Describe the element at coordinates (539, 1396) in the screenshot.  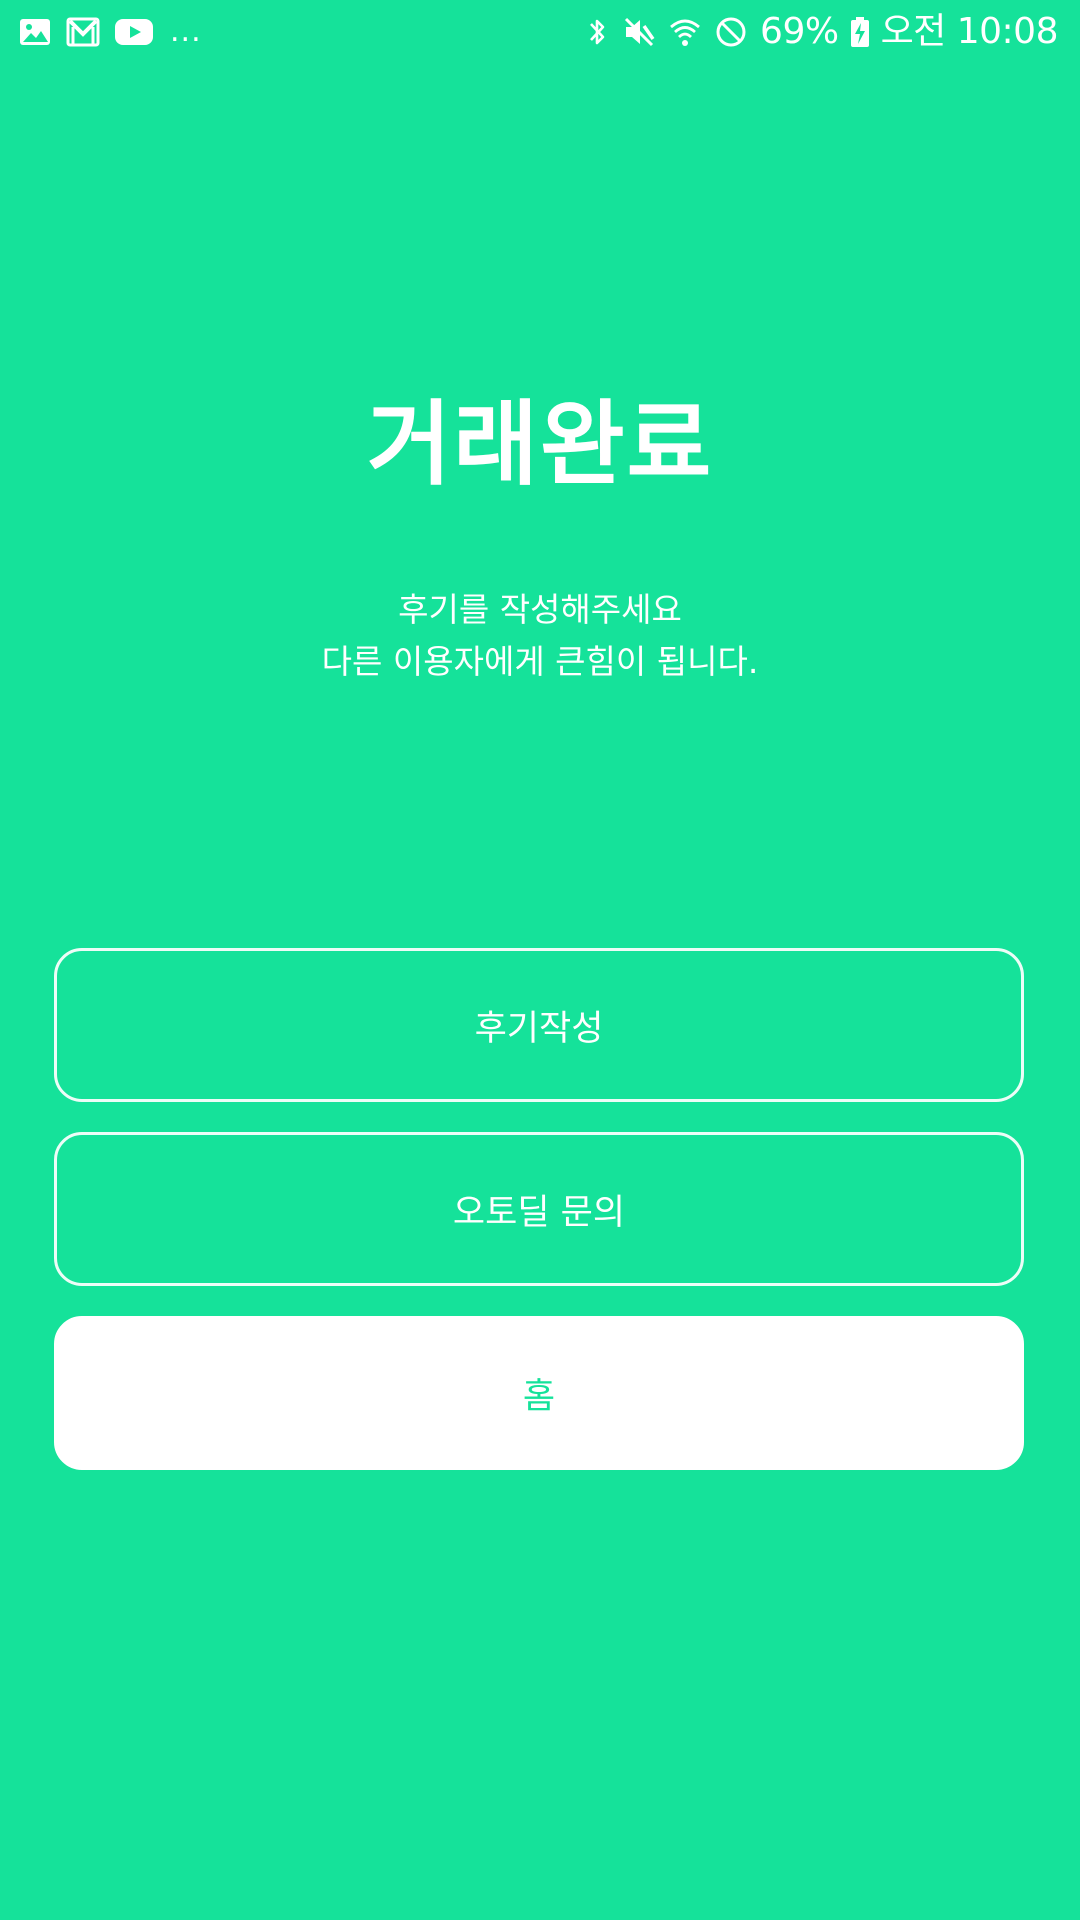
I see `home-button-label: 홈` at that location.